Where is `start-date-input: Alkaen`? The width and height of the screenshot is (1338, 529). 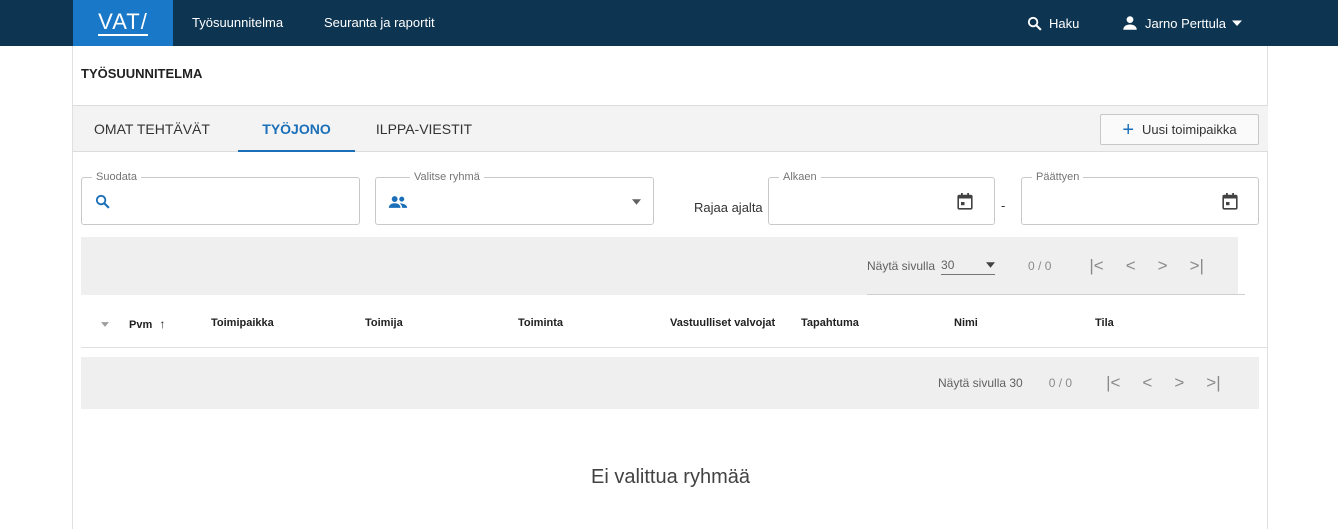
start-date-input: Alkaen is located at coordinates (881, 198).